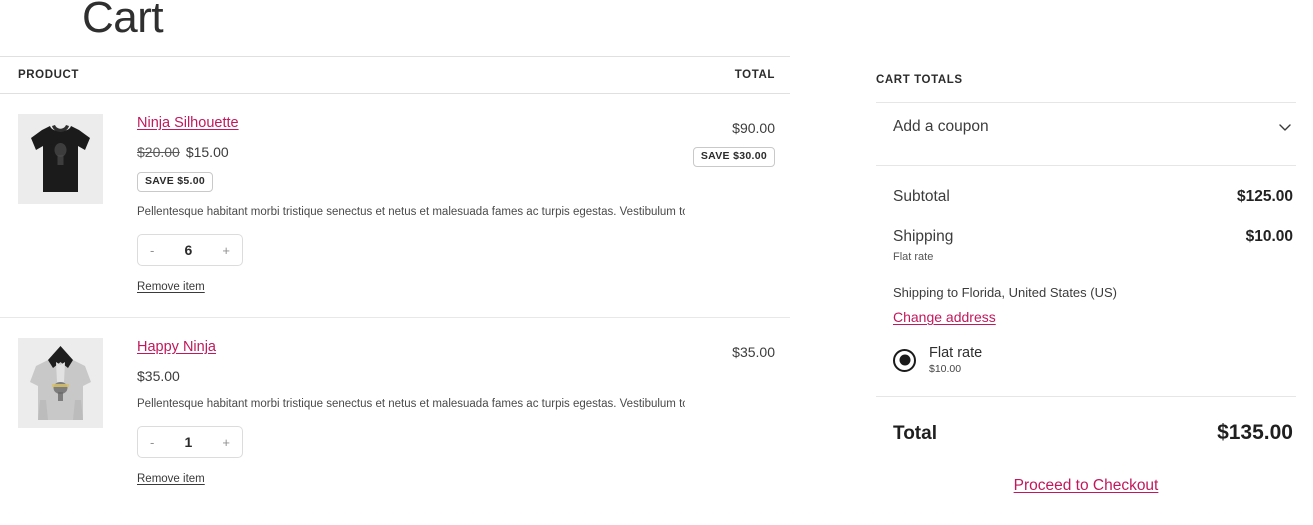 Image resolution: width=1313 pixels, height=525 pixels. I want to click on checkout-action: Proceed to Checkout, so click(1086, 486).